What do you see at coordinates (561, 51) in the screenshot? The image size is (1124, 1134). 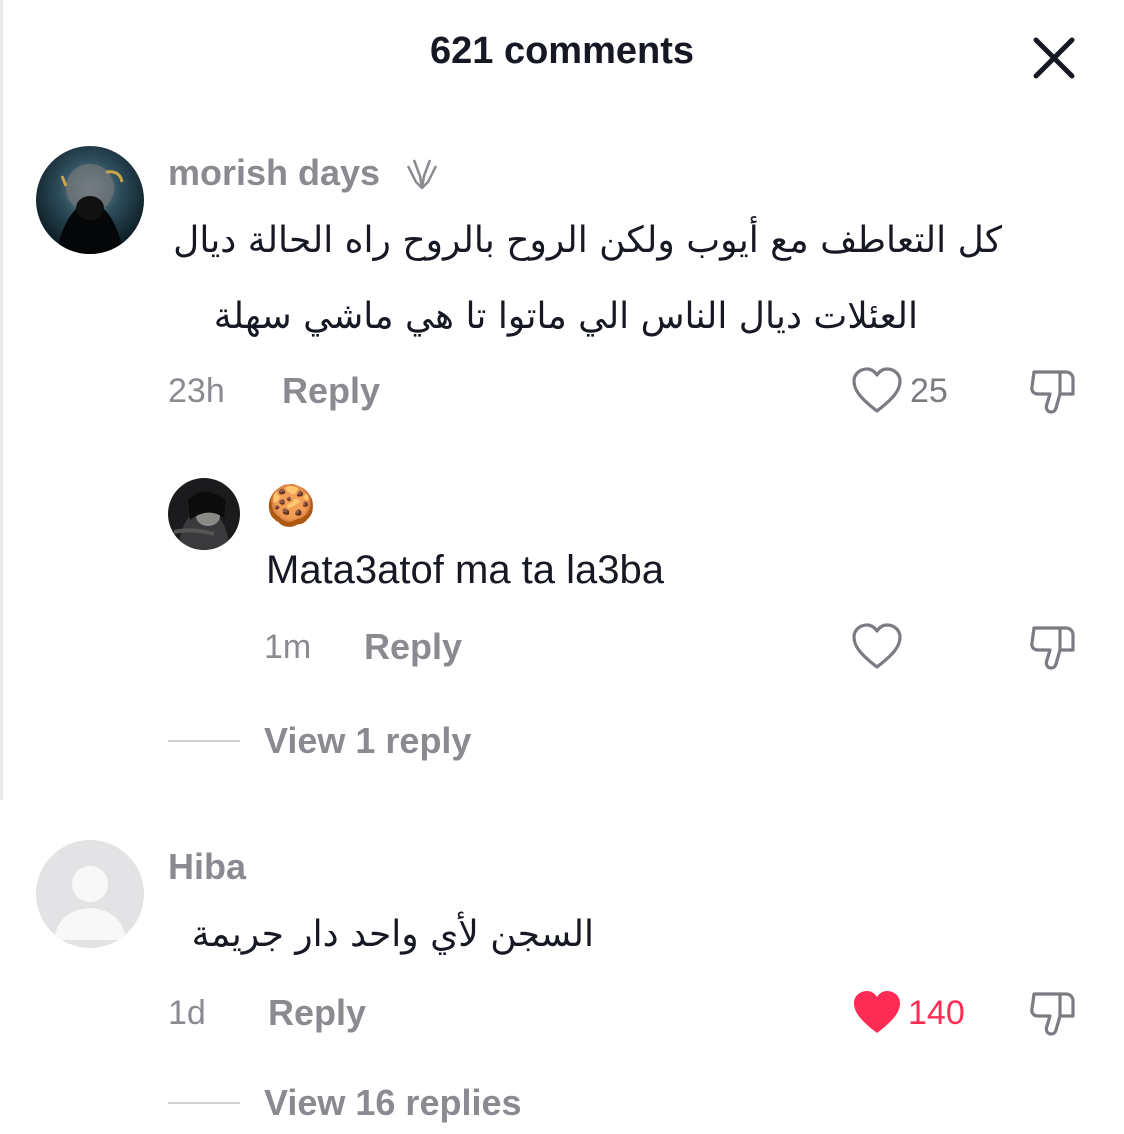 I see `comments-count-title: 621 comments` at bounding box center [561, 51].